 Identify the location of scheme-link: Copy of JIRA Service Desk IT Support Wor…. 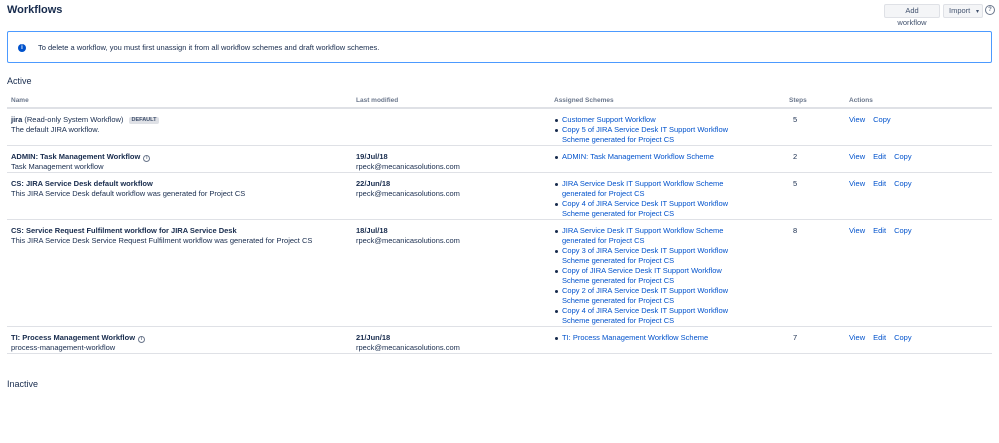
(649, 276).